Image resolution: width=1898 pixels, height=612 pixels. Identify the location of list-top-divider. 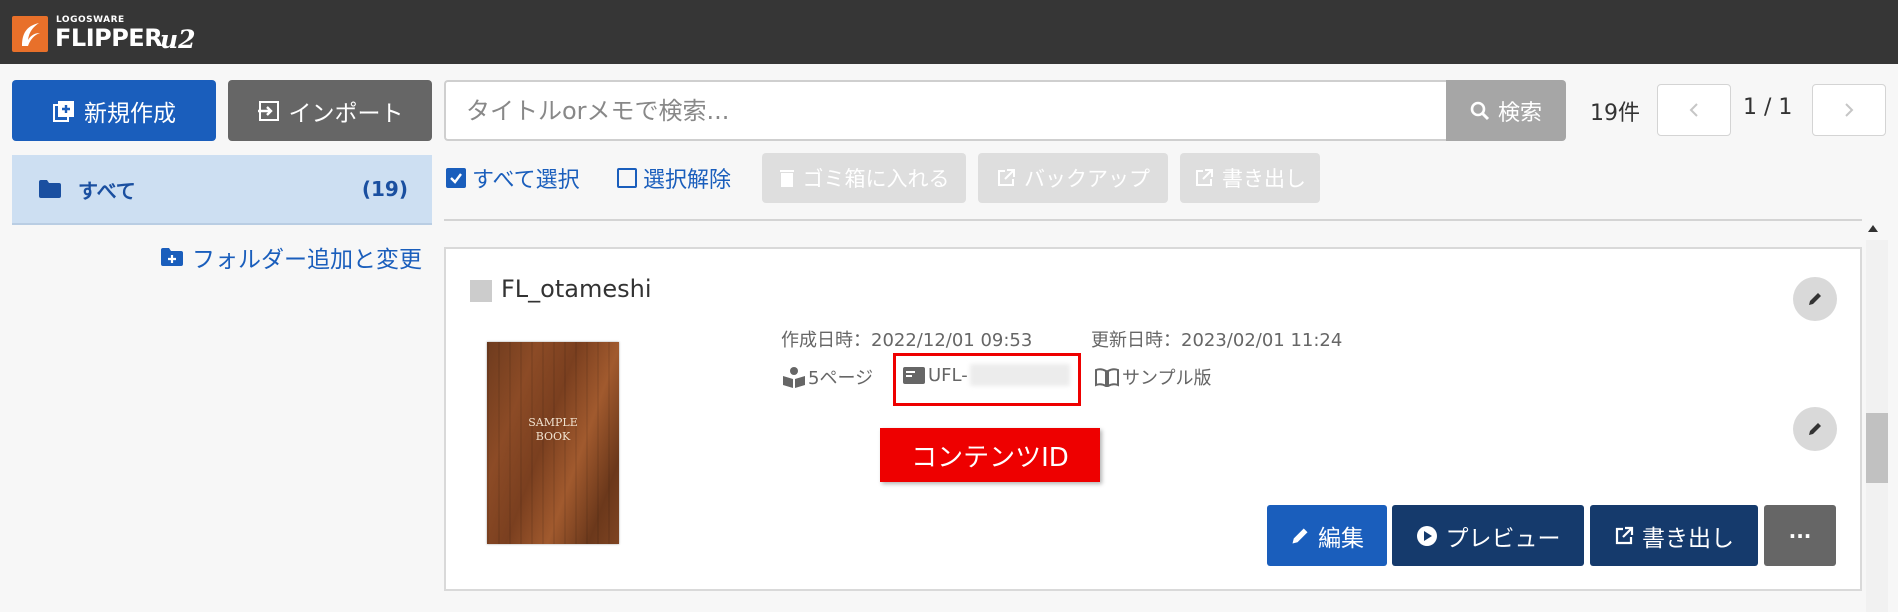
(1153, 220).